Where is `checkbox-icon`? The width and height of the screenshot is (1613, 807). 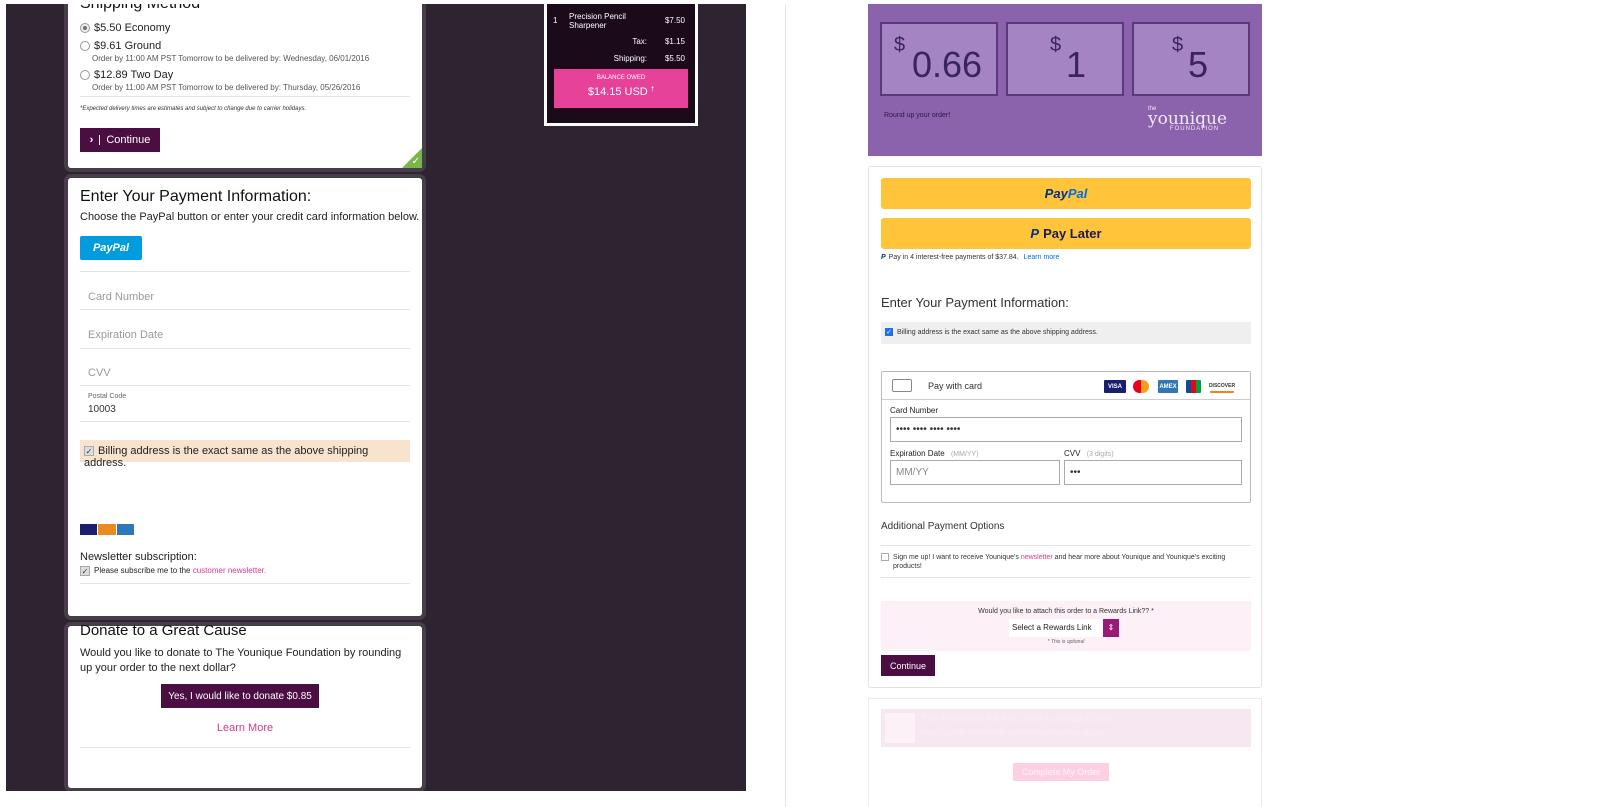
checkbox-icon is located at coordinates (885, 557).